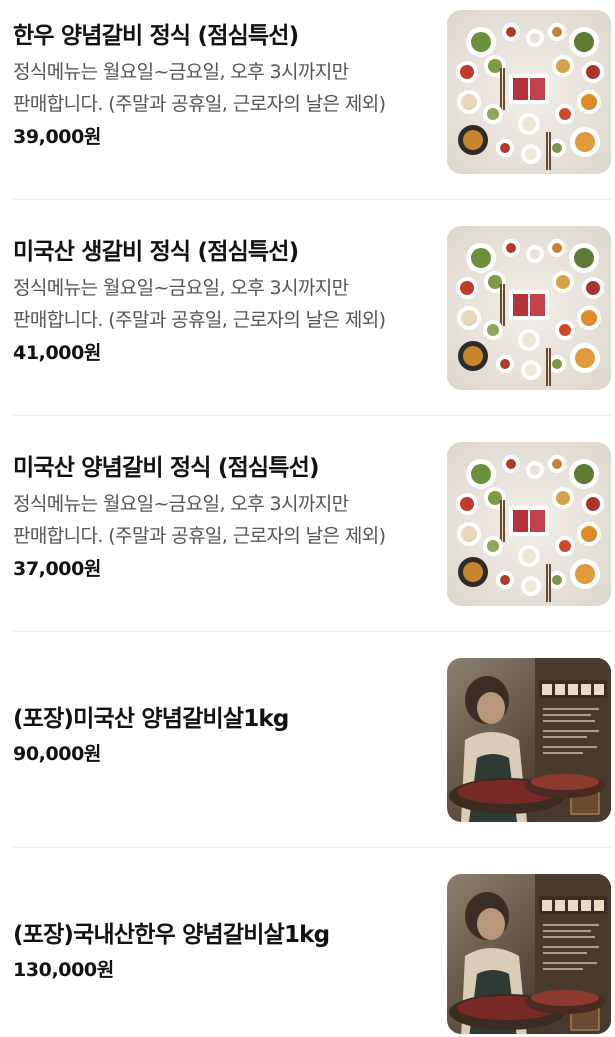 Image resolution: width=615 pixels, height=1037 pixels. Describe the element at coordinates (171, 935) in the screenshot. I see `menu-item-name: (포장)국내산한우 양념갈비살1kg` at that location.